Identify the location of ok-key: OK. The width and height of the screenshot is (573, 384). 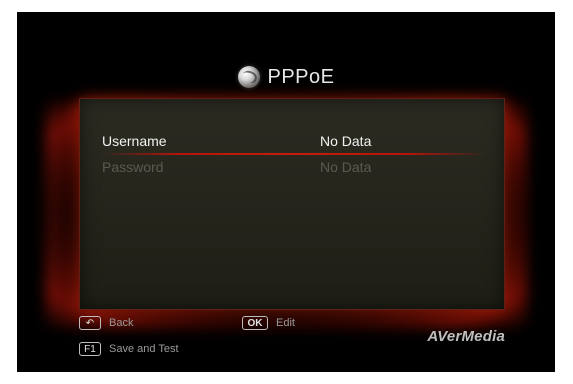
(255, 323).